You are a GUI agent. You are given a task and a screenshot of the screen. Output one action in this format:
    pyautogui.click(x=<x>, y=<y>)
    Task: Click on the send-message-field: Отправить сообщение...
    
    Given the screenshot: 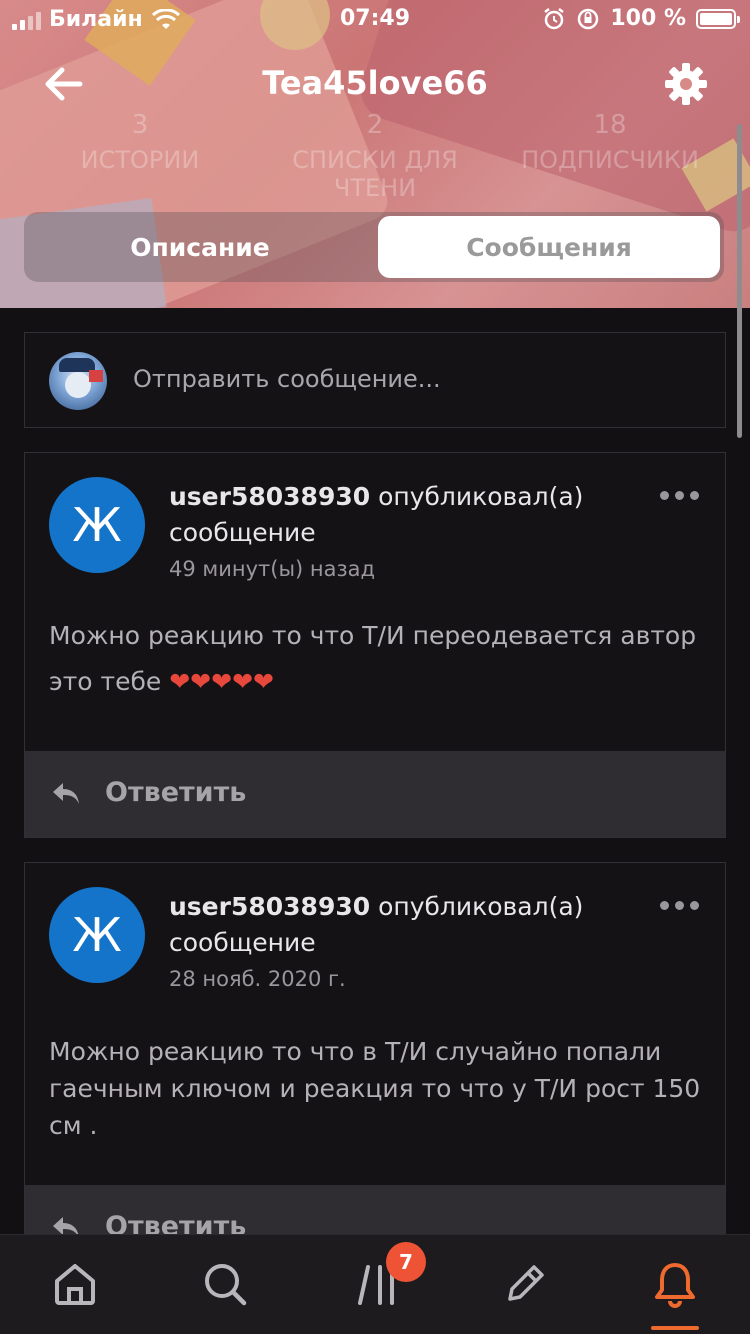 What is the action you would take?
    pyautogui.click(x=375, y=380)
    